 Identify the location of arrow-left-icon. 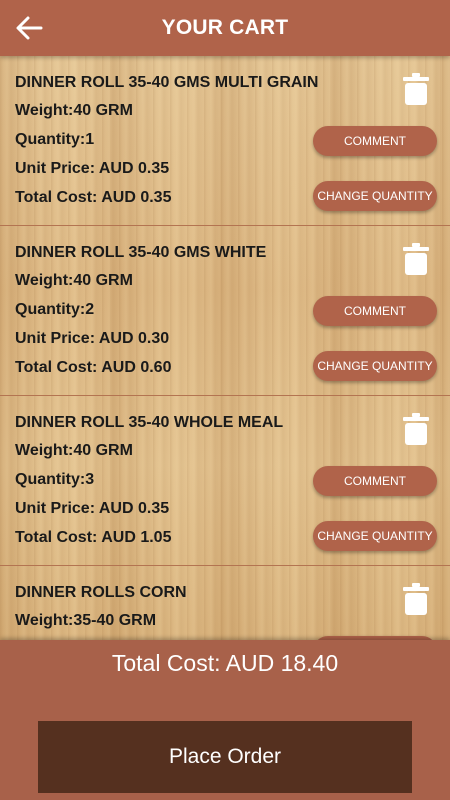
(29, 28).